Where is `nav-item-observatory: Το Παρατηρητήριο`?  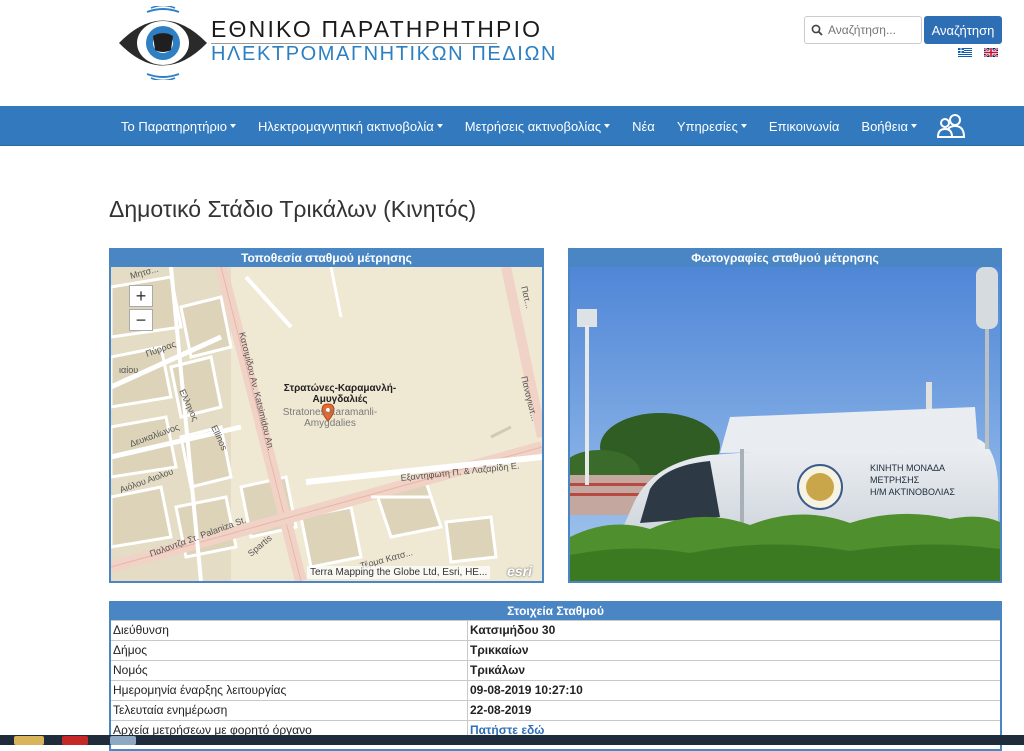
nav-item-observatory: Το Παρατηρητήριο is located at coordinates (178, 126).